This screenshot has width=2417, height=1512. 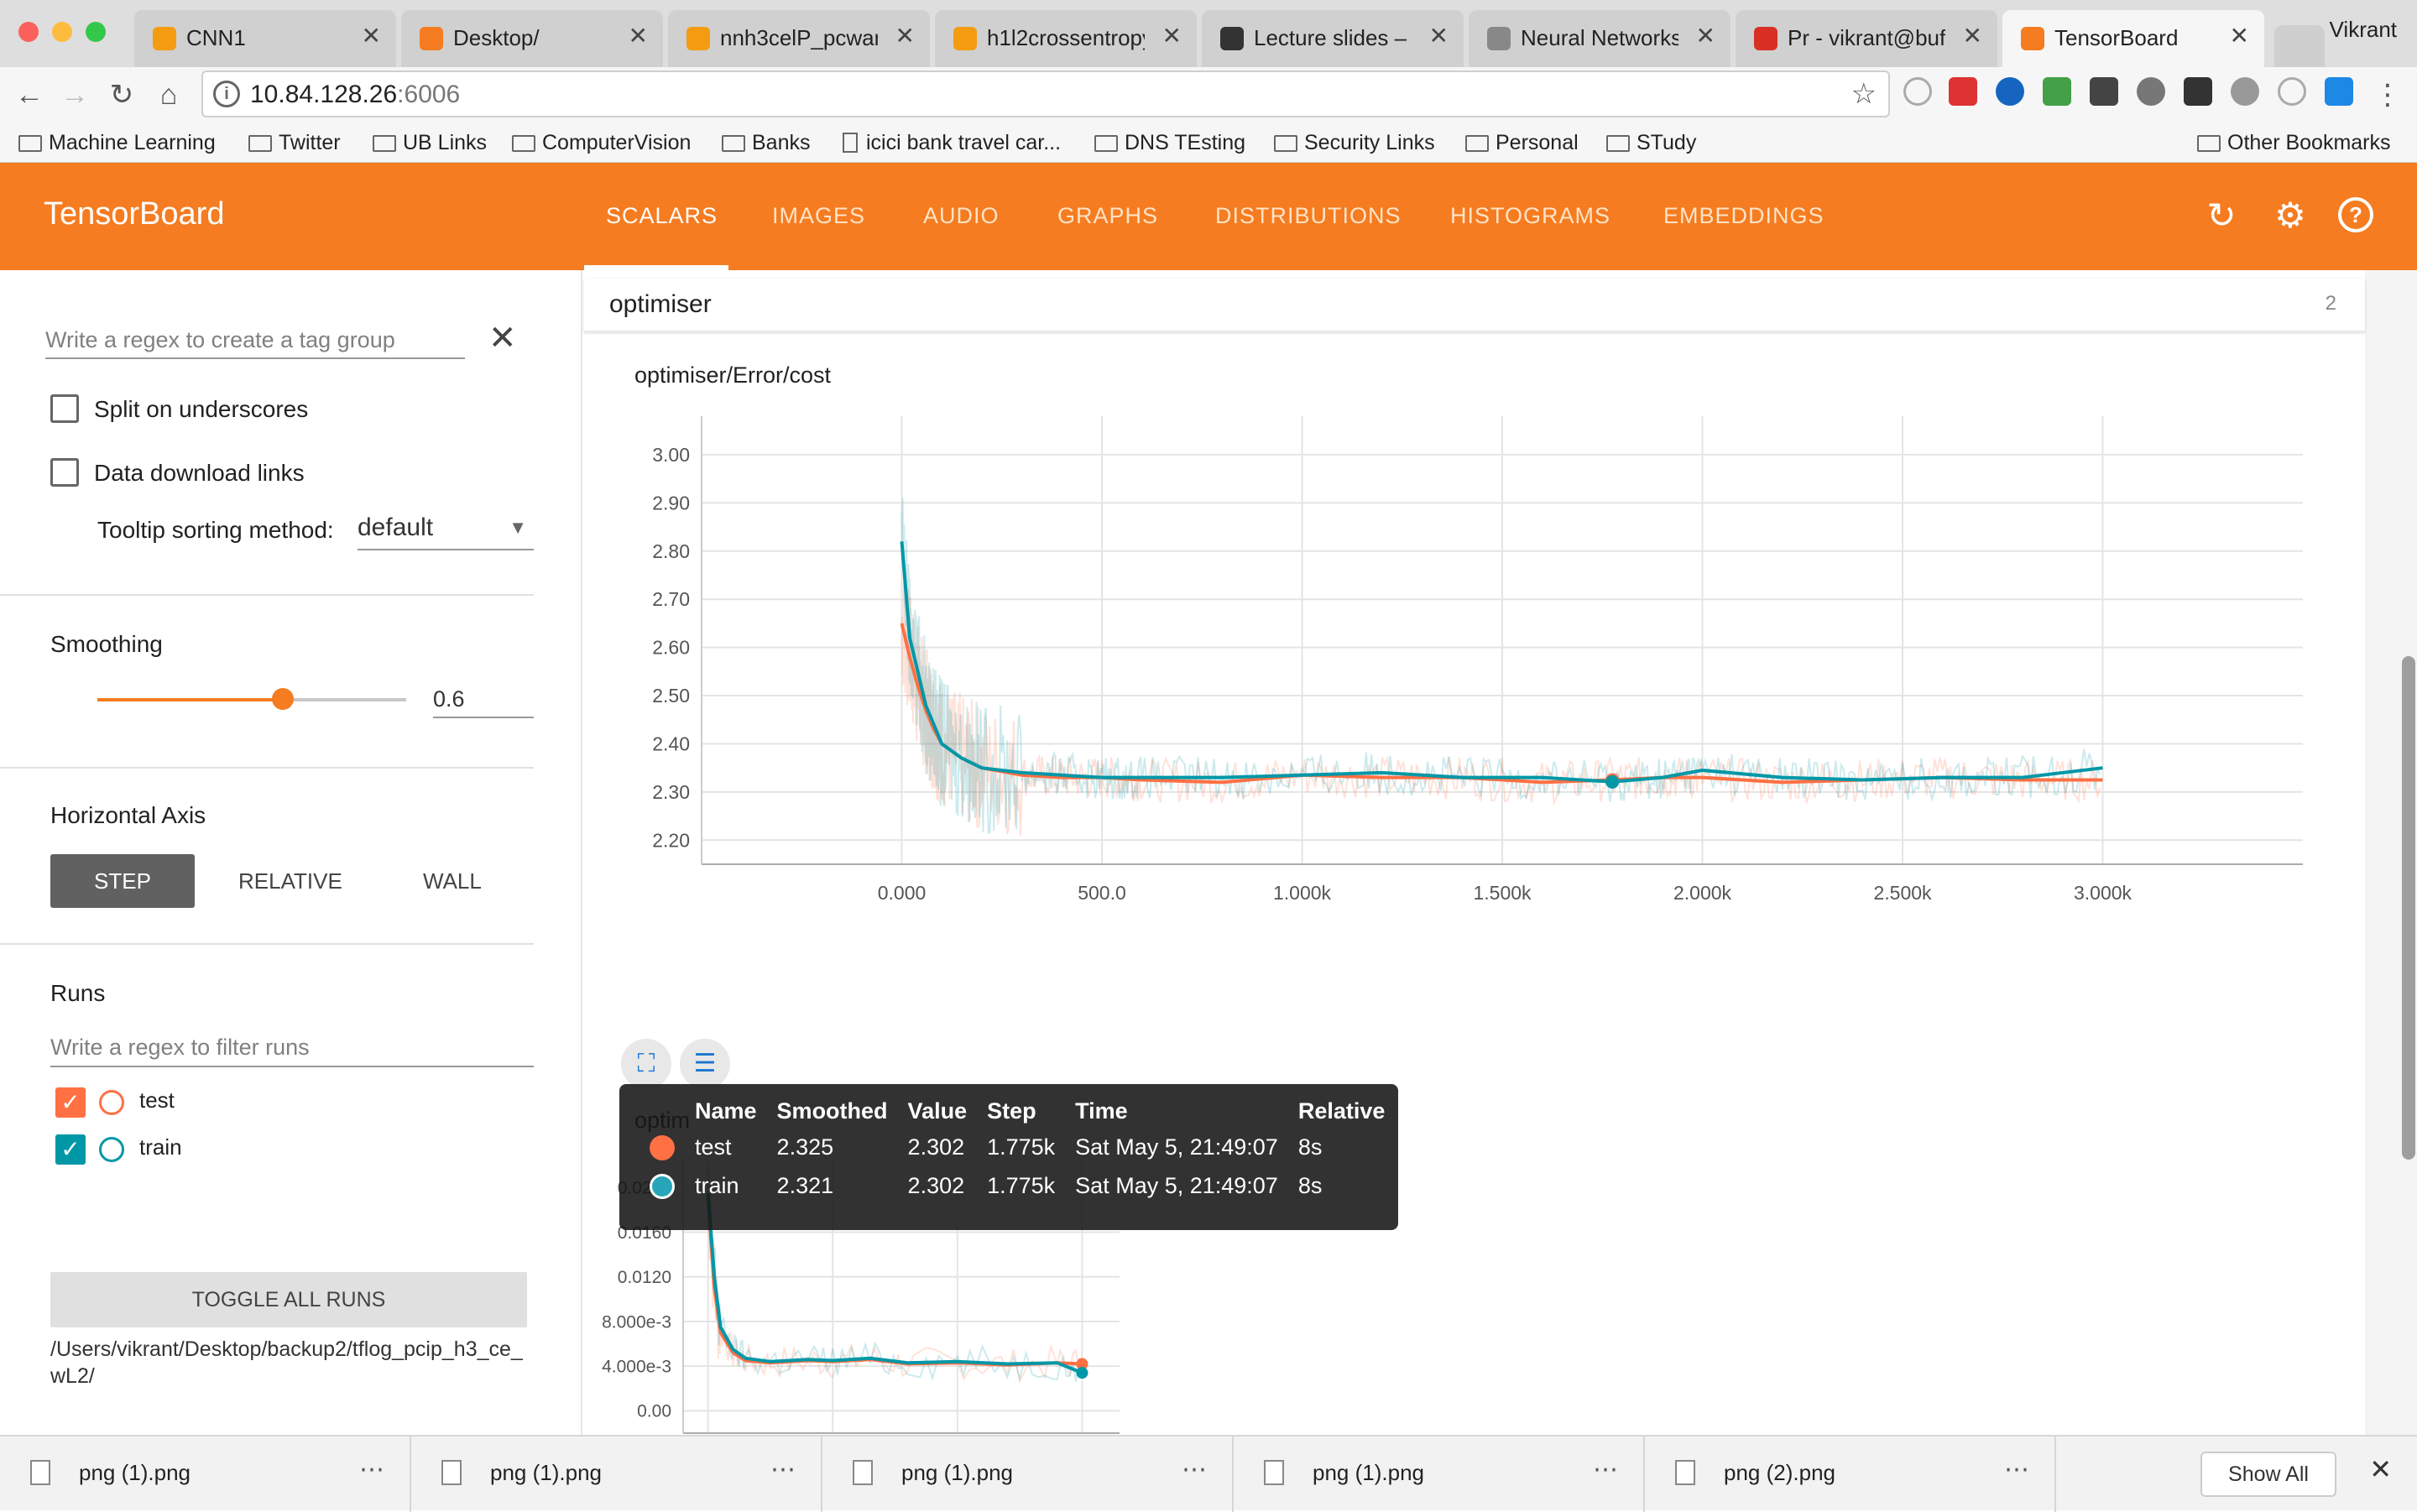 I want to click on axis-wall-button: WALL, so click(x=452, y=881).